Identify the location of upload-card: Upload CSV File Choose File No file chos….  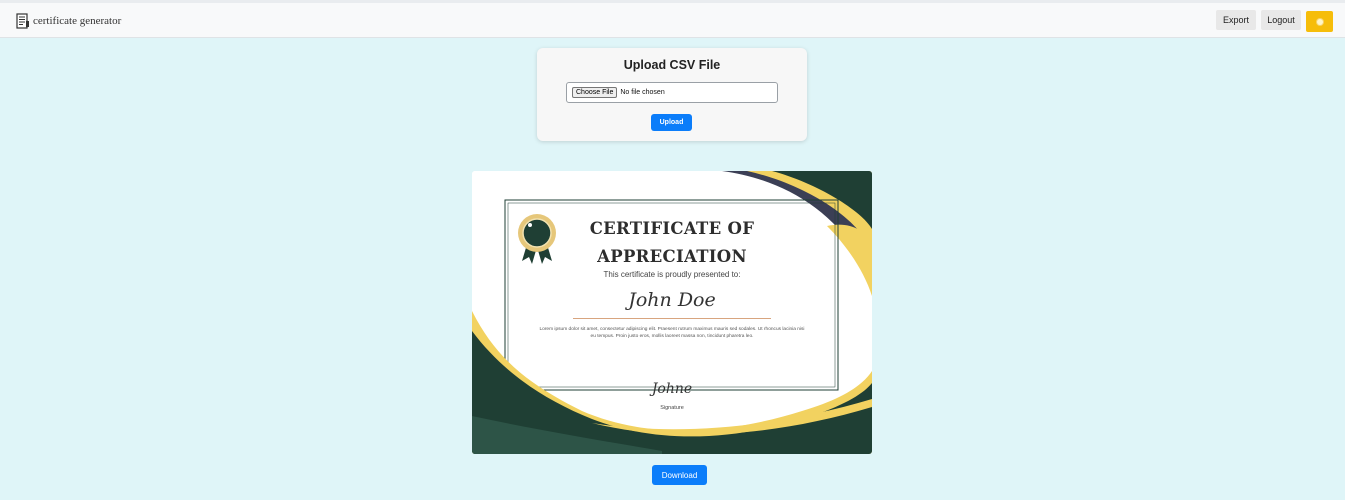
(672, 94).